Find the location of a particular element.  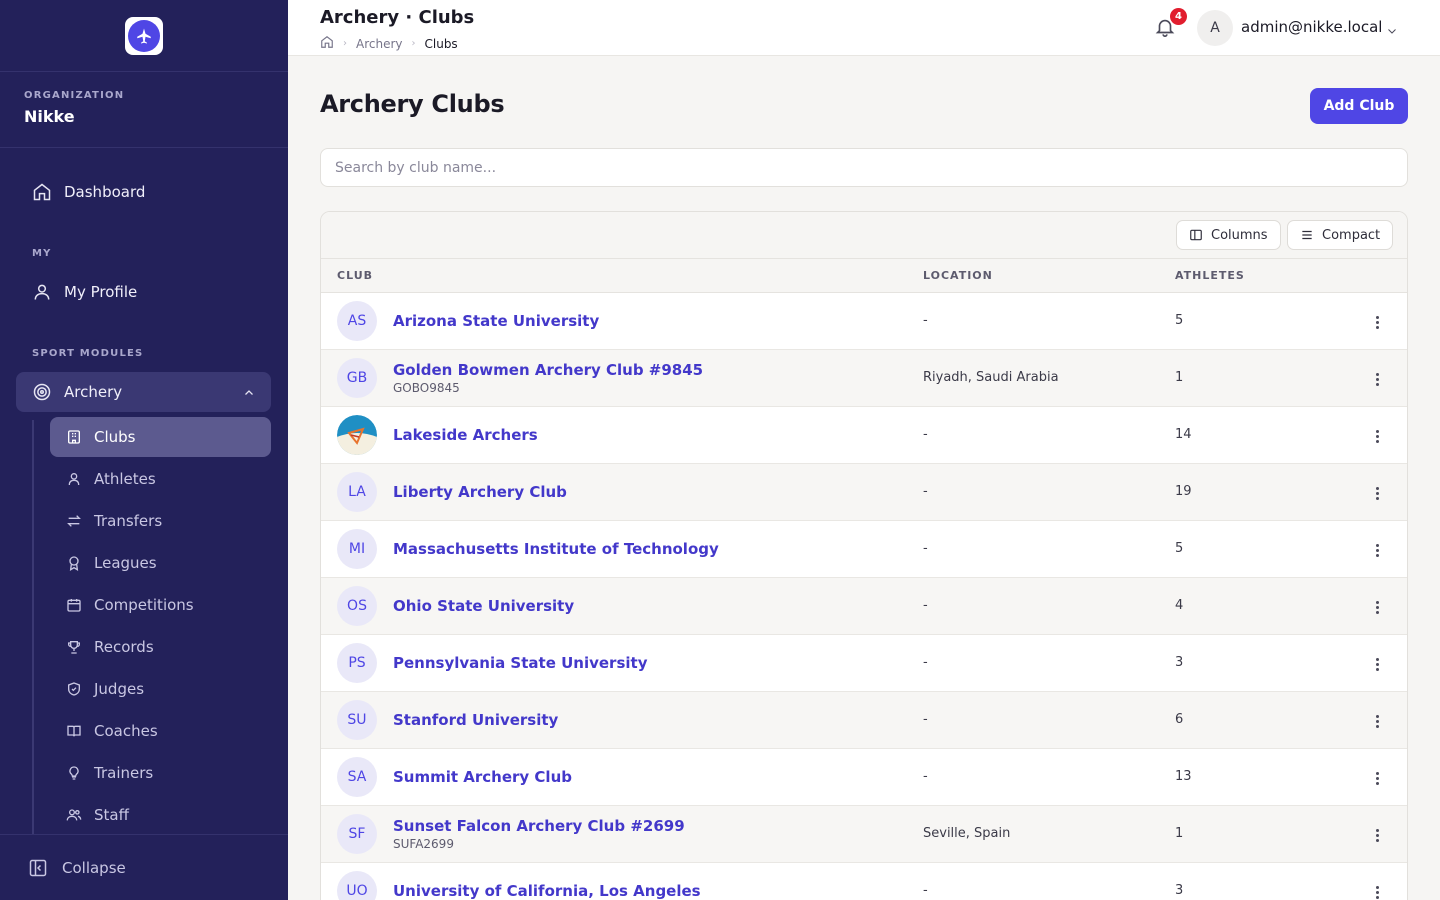

sidebar-item-leagues: Leagues is located at coordinates (160, 563).